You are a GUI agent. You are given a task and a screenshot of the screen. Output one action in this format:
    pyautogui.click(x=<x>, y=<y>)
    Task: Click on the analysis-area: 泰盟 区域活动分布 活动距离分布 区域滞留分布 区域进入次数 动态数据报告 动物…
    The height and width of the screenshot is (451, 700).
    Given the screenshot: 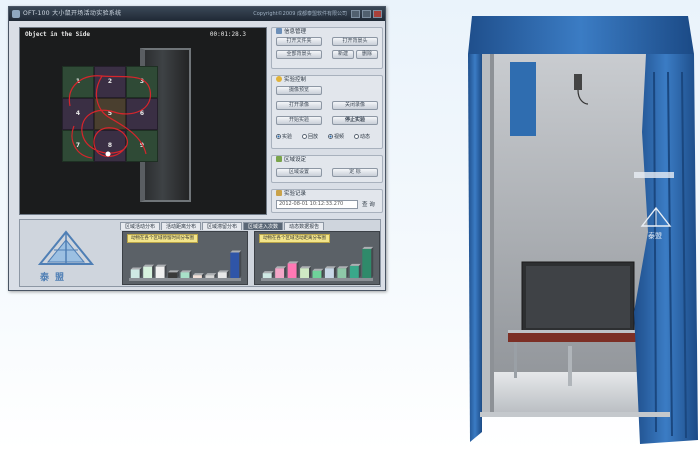 What is the action you would take?
    pyautogui.click(x=200, y=253)
    